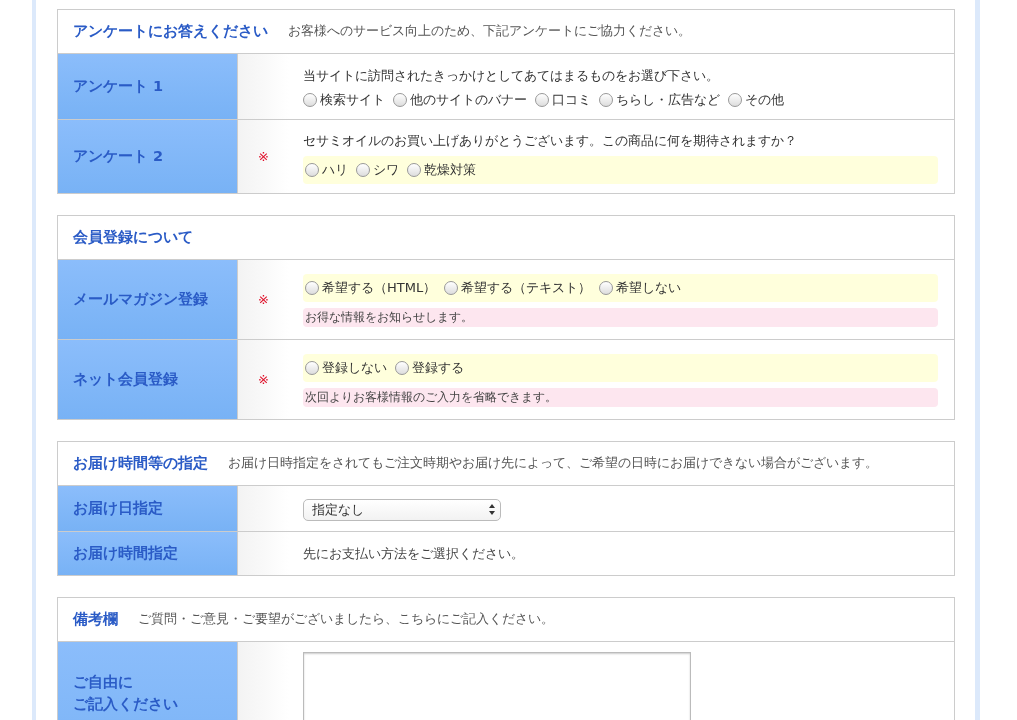  I want to click on section-note: お客様へのサービス向上のため、下記アンケートにご協力ください。, so click(489, 31).